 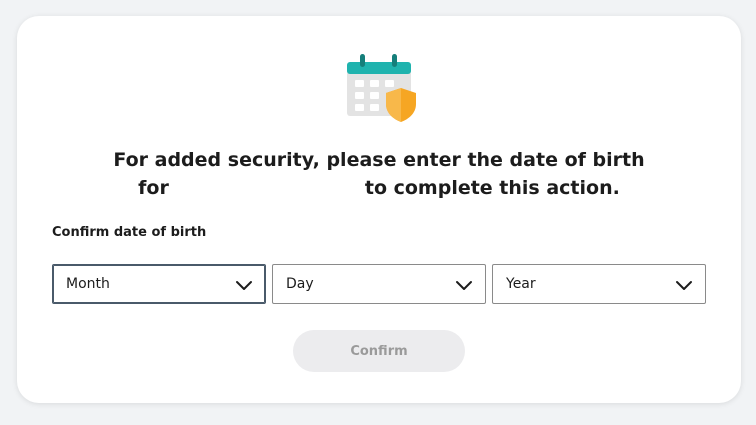 I want to click on calendar-shield-icon, so click(x=381, y=88).